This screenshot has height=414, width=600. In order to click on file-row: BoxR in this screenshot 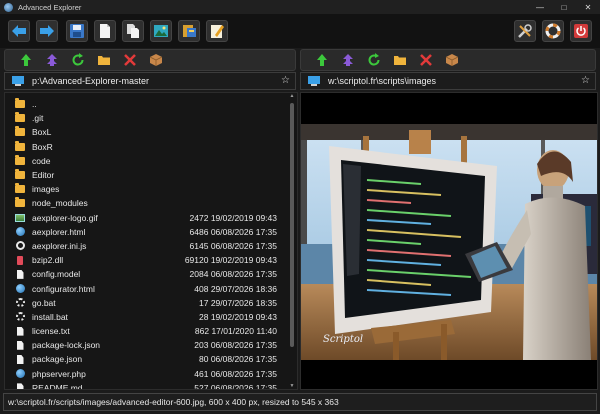, I will do `click(151, 147)`.